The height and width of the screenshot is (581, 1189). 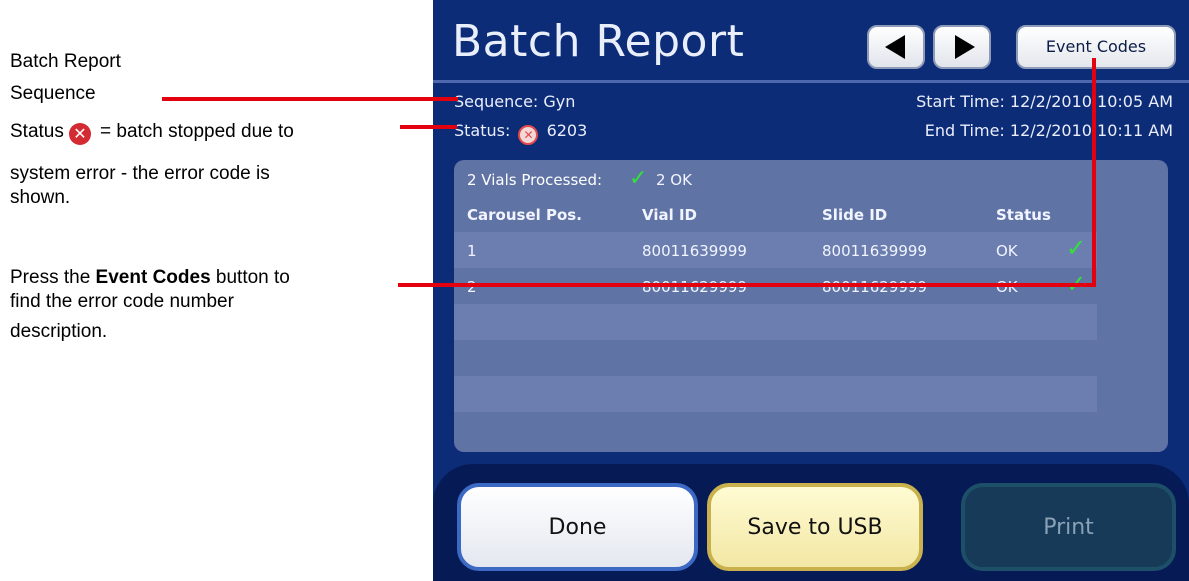 What do you see at coordinates (252, 277) in the screenshot?
I see `annotation-event-post: button to` at bounding box center [252, 277].